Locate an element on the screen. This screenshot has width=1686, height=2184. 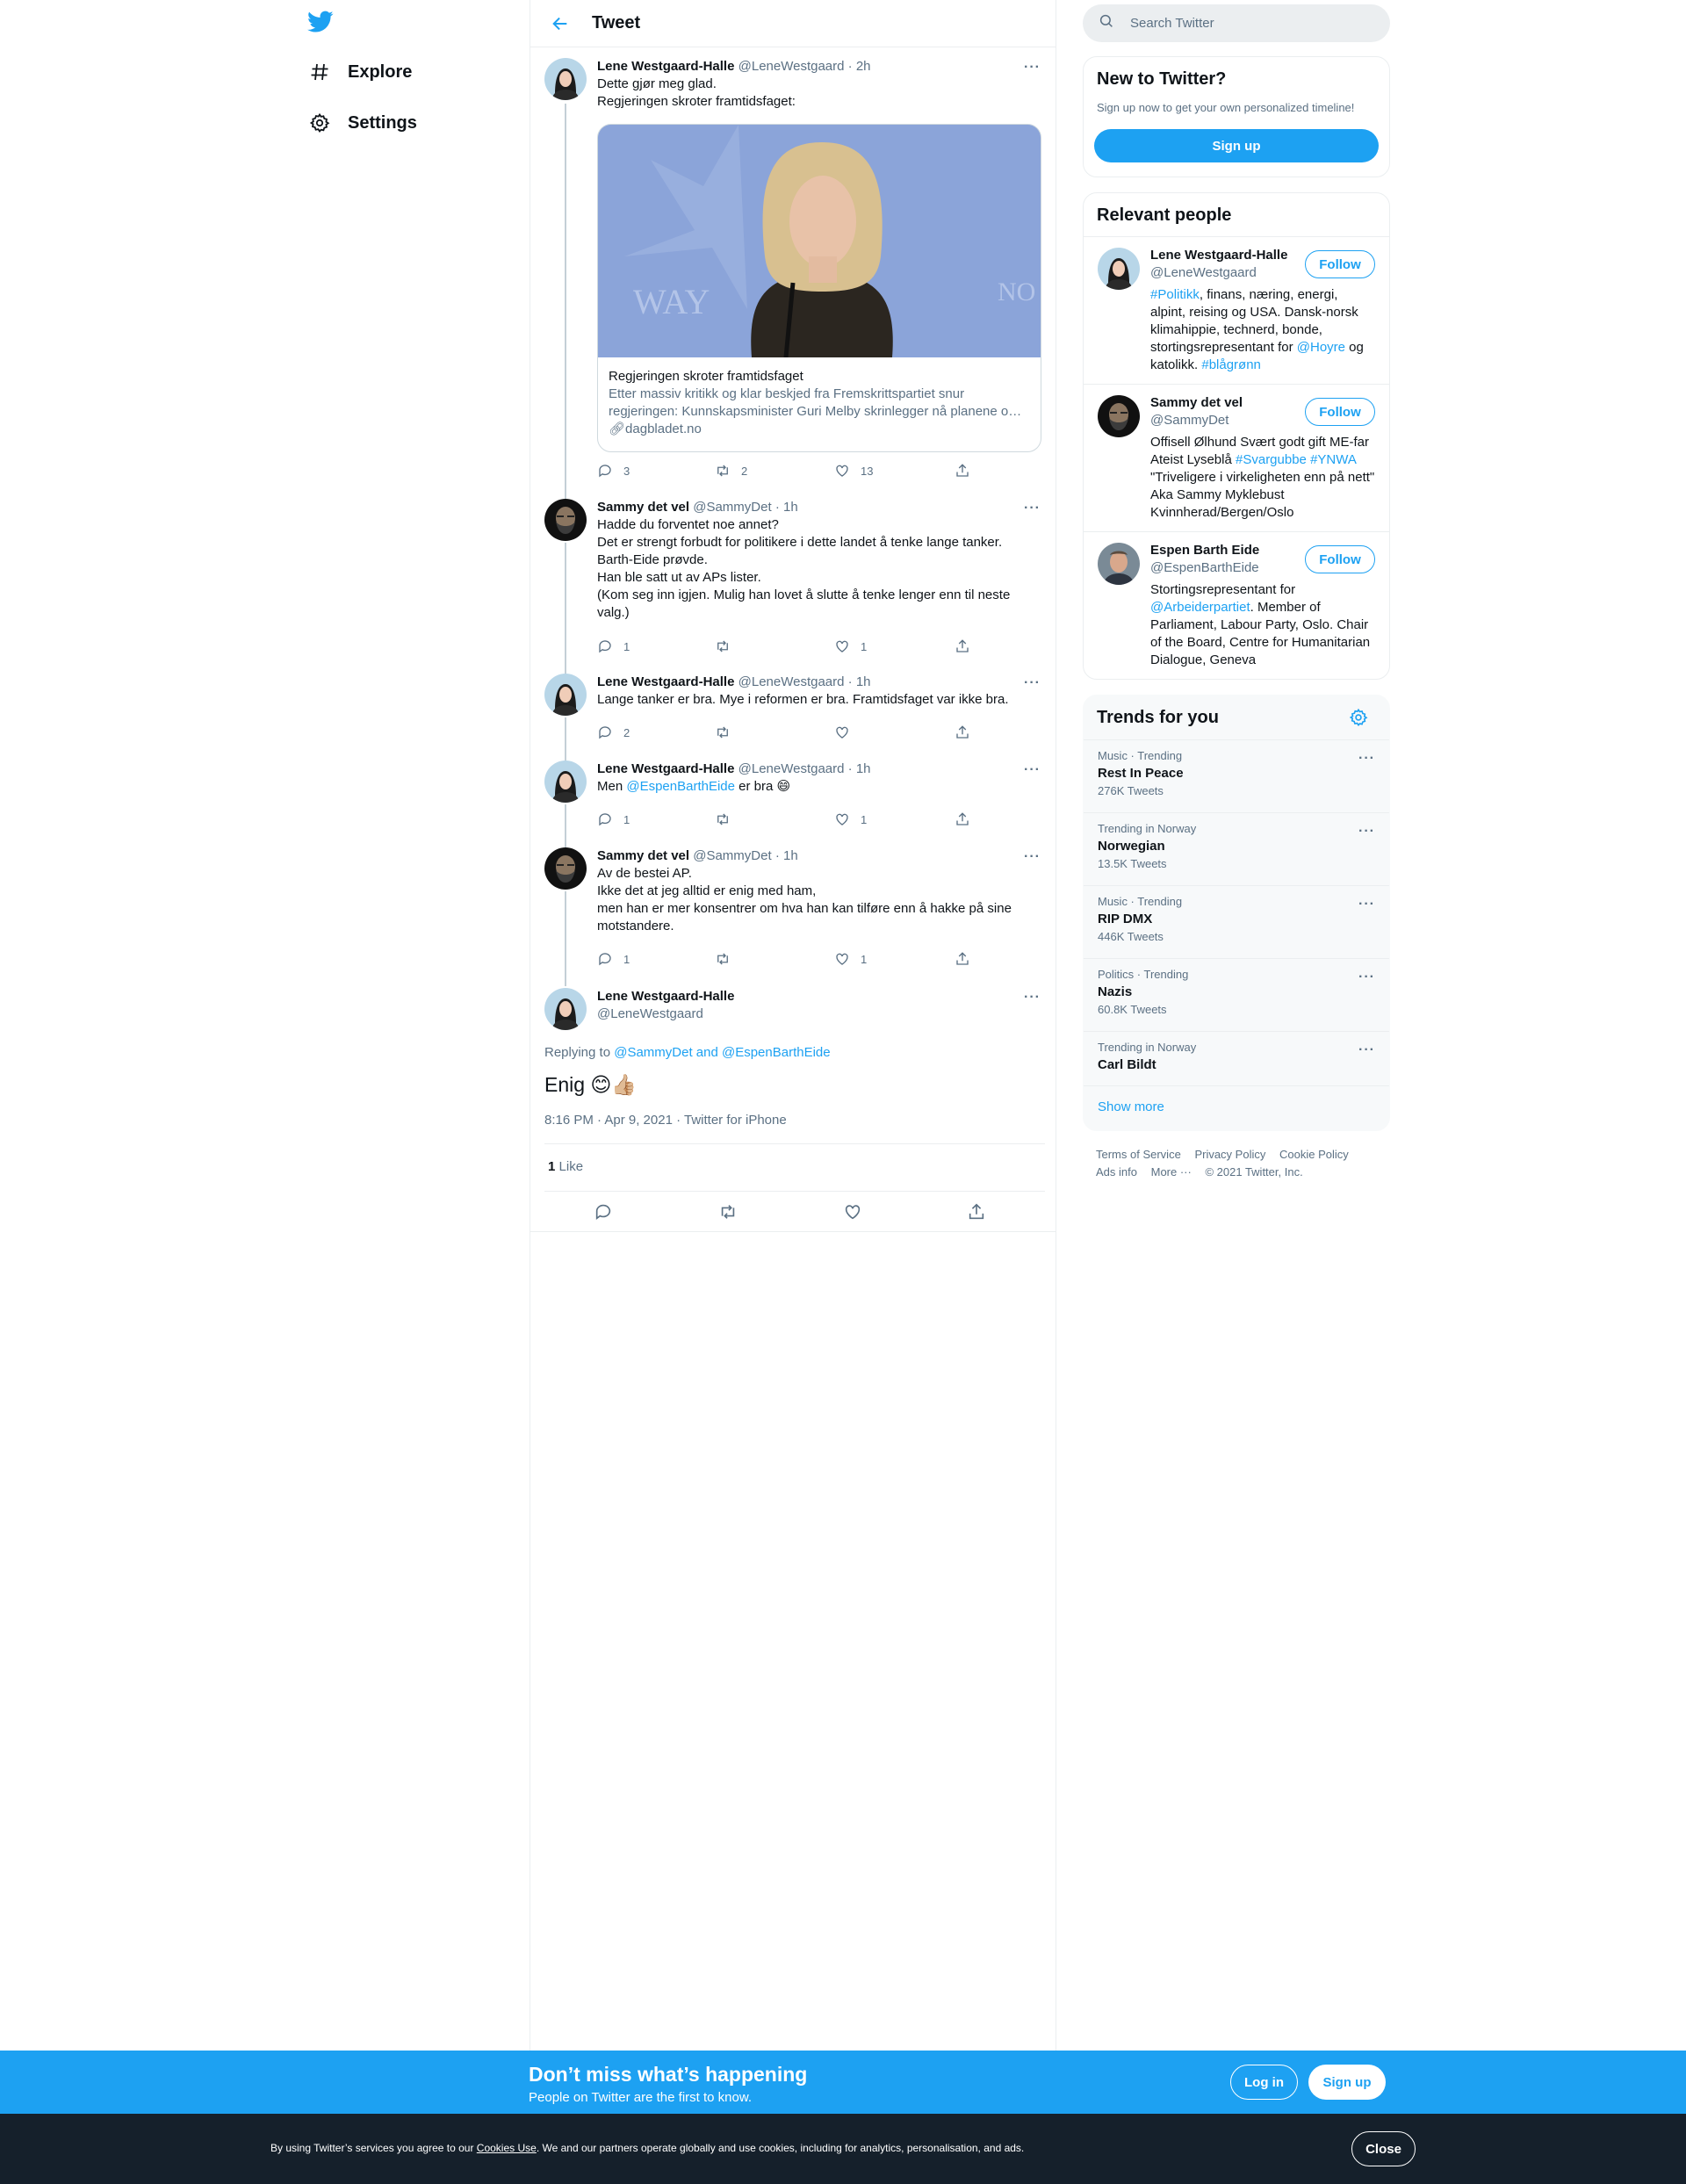
retweet-button: 2 is located at coordinates (731, 471).